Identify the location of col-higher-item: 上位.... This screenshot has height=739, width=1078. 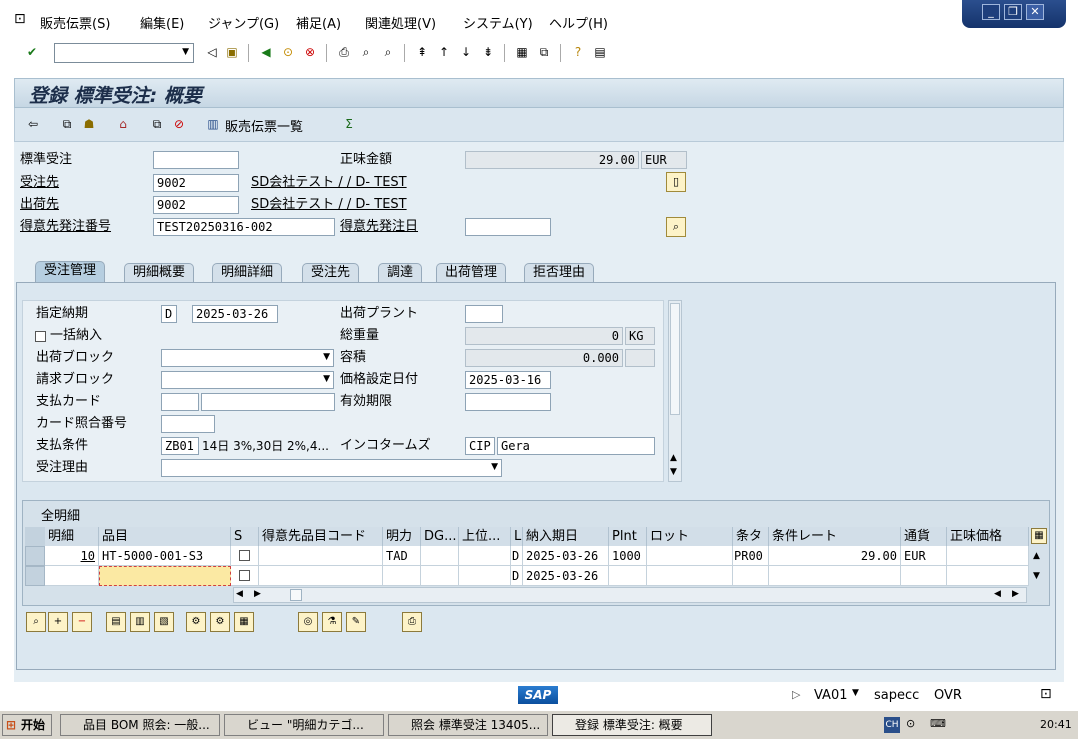
(485, 536).